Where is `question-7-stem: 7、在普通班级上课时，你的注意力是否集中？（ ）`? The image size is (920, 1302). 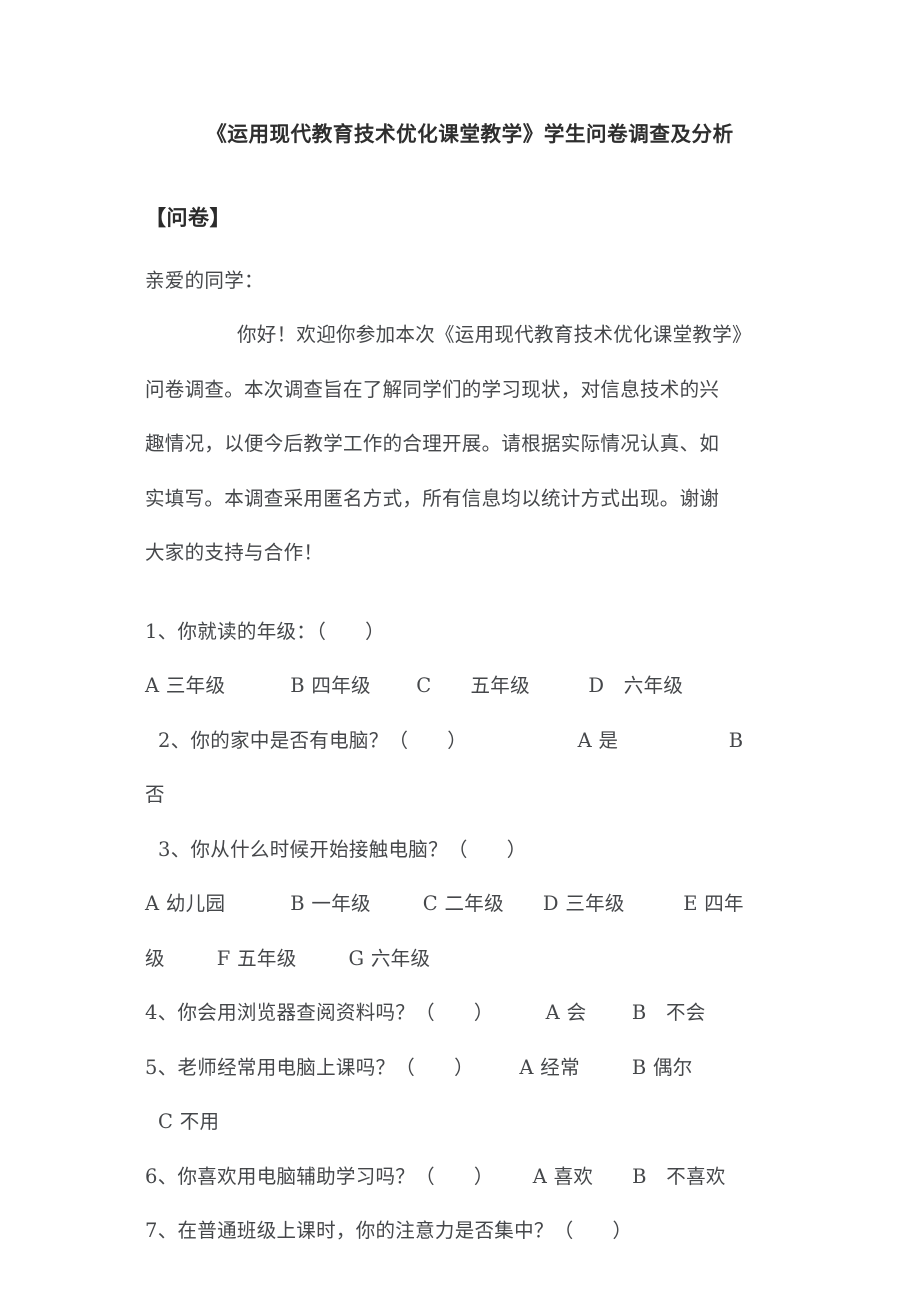 question-7-stem: 7、在普通班级上课时，你的注意力是否集中？（ ） is located at coordinates (389, 1231).